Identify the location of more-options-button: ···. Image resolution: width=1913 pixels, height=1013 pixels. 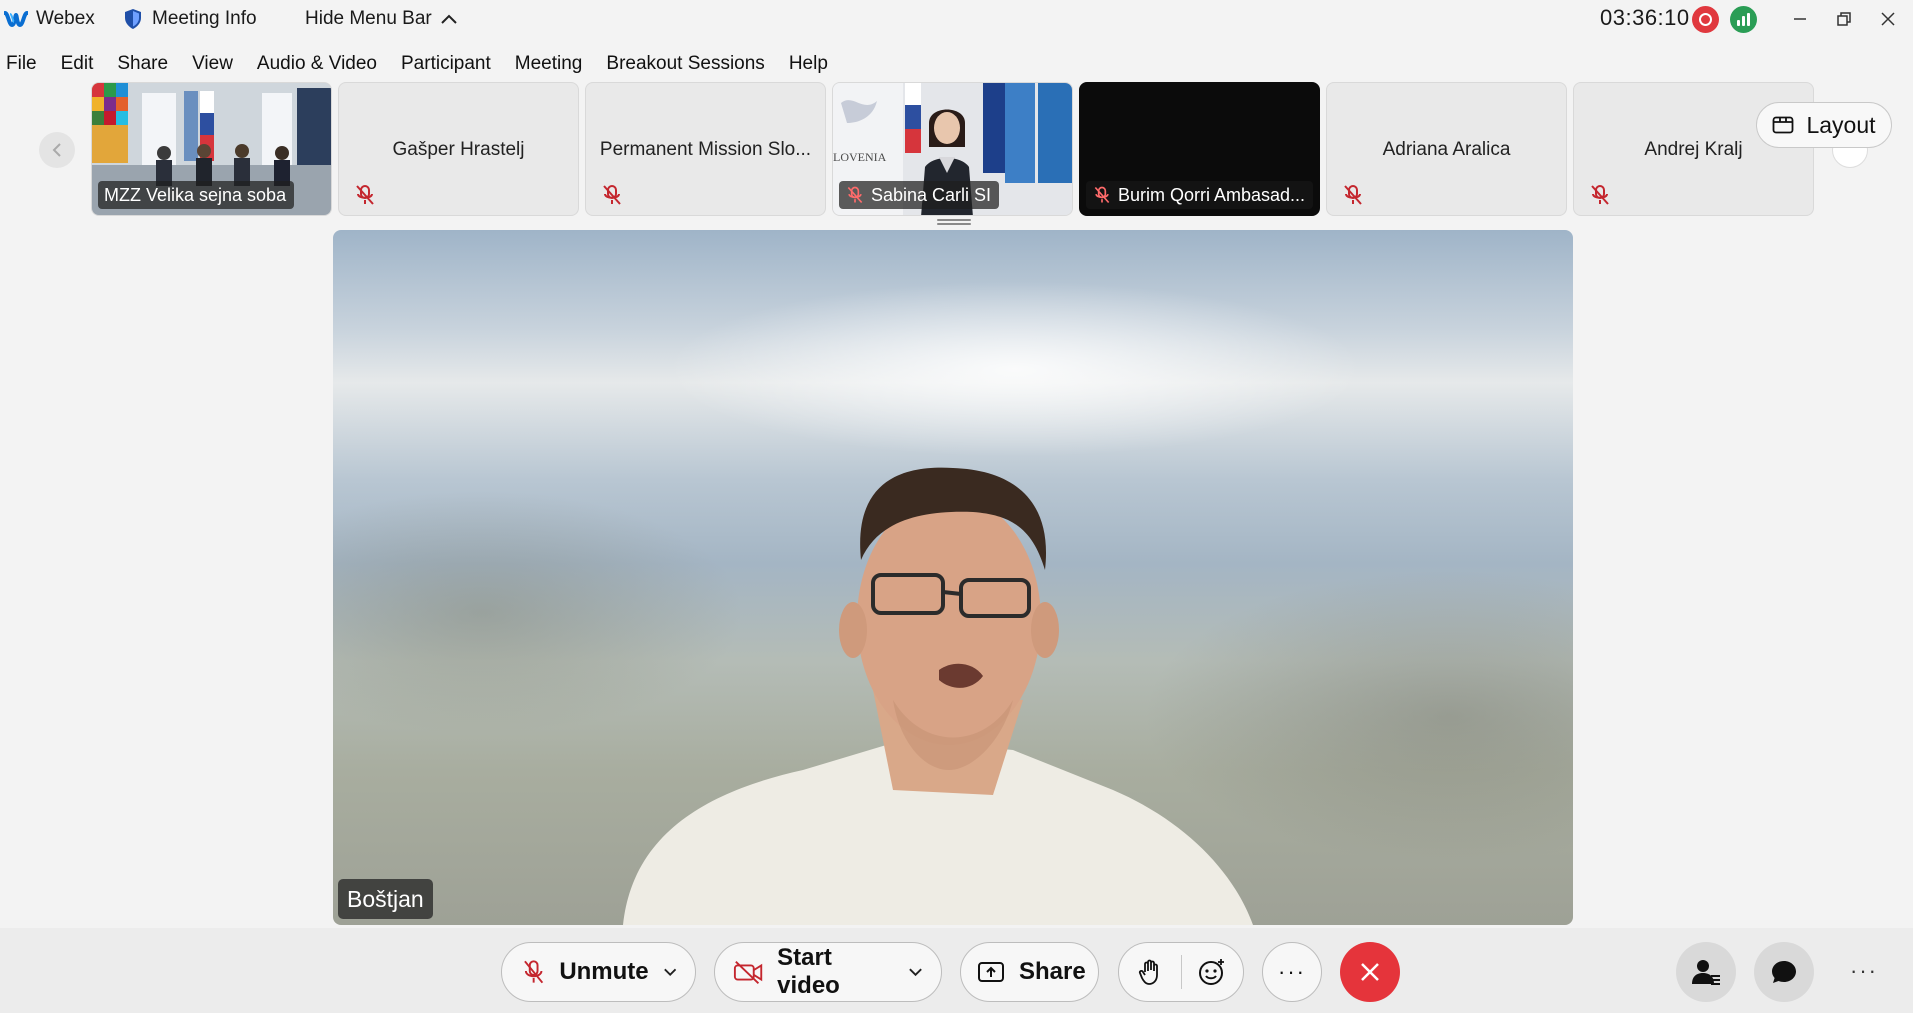
(1292, 972).